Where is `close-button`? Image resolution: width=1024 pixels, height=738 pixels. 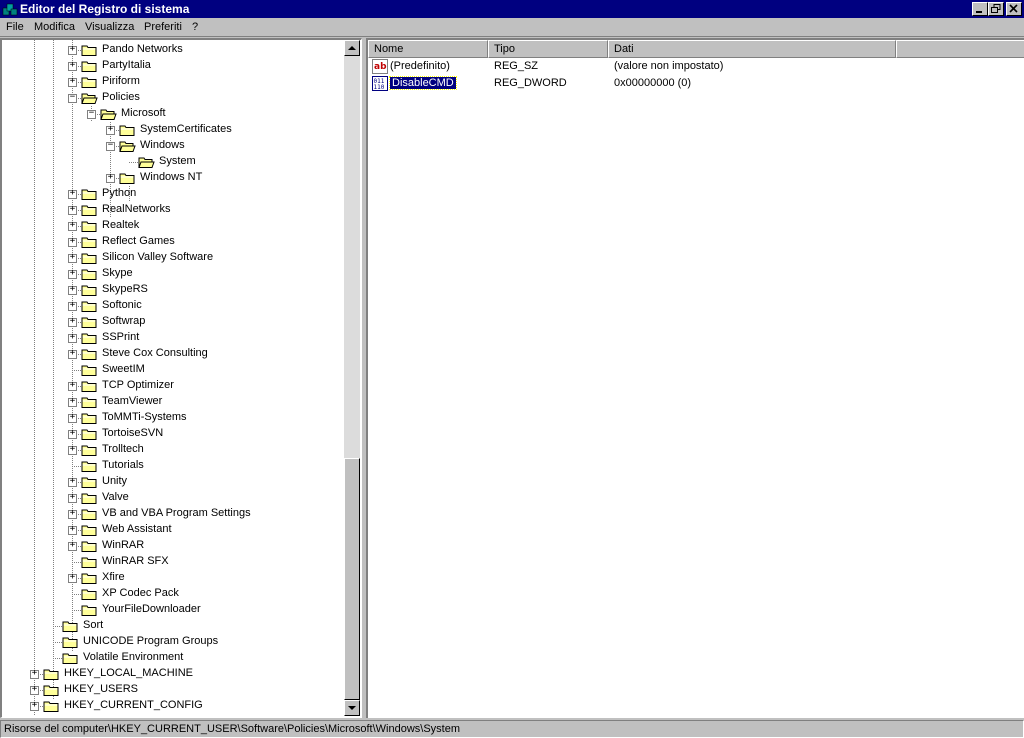
close-button is located at coordinates (1014, 9).